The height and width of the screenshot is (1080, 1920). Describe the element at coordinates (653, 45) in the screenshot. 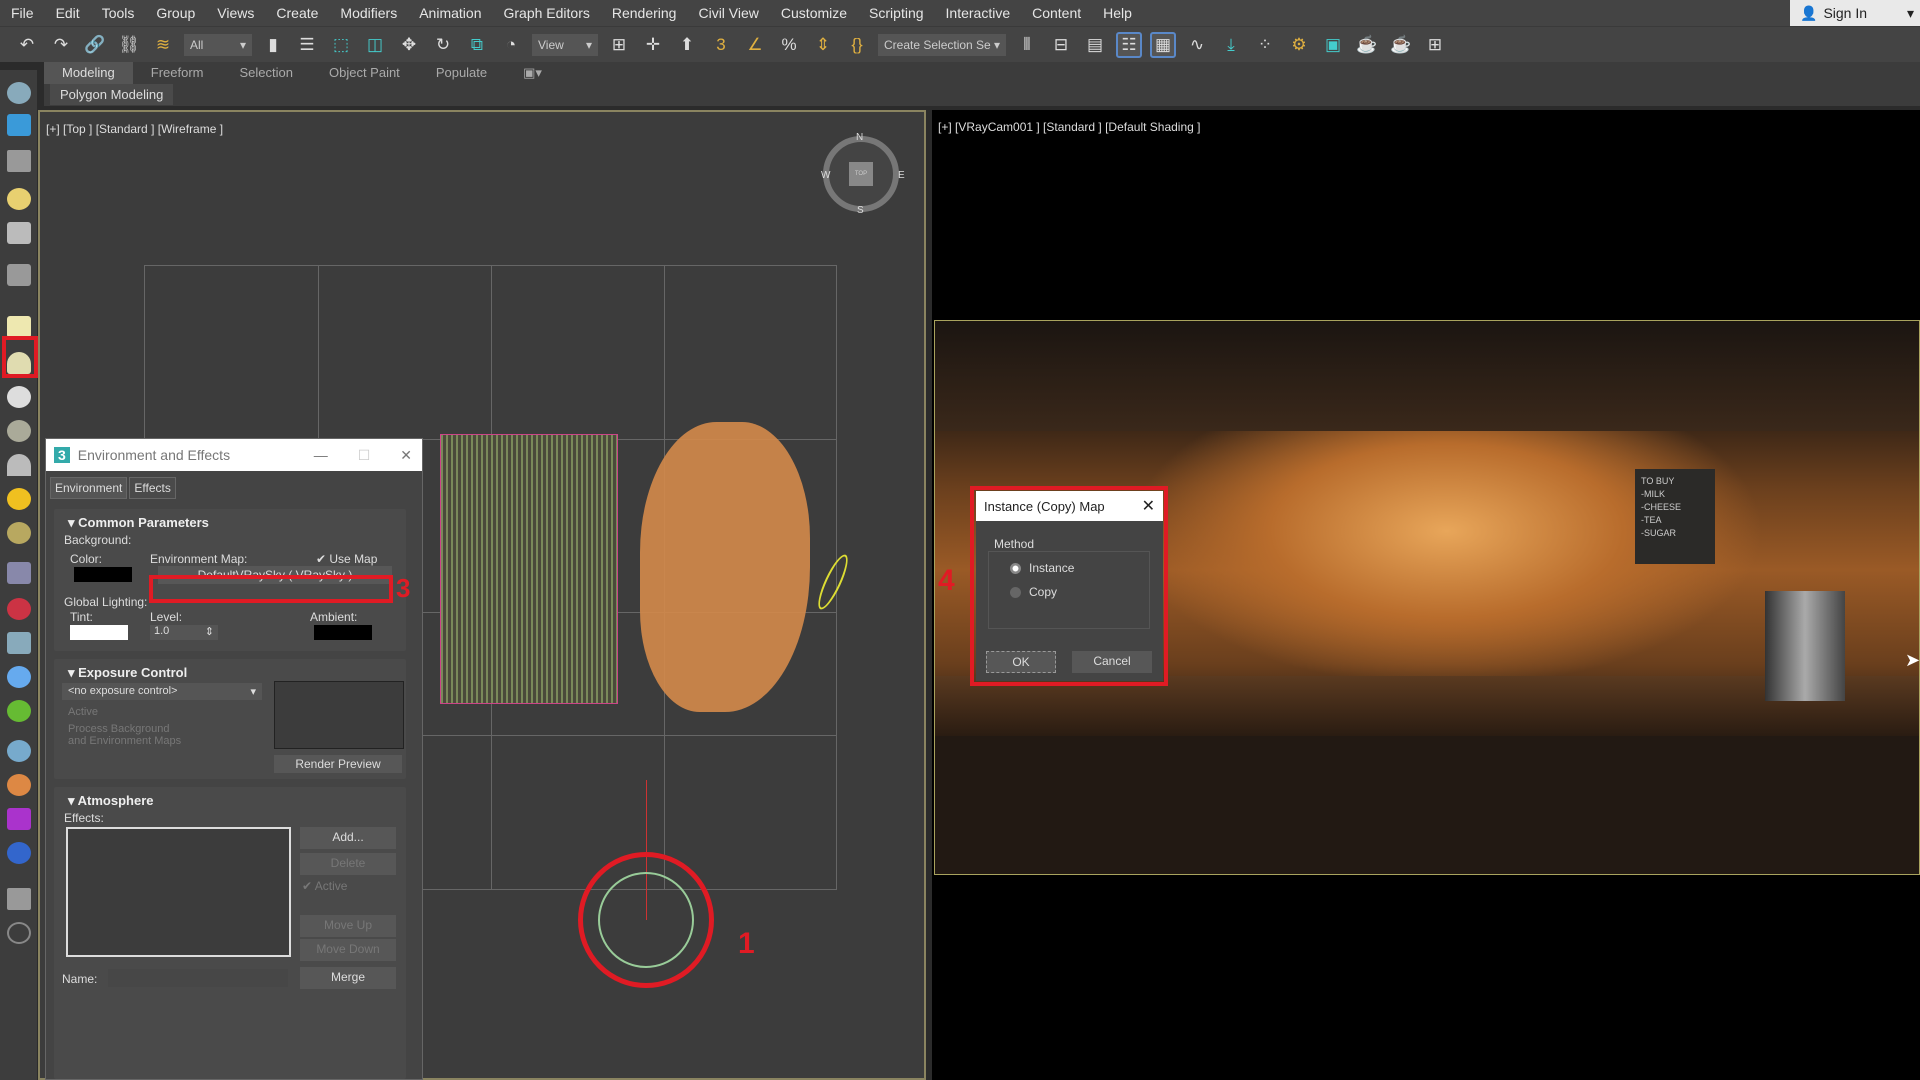

I see `select-manipulate-icon: ✛` at that location.